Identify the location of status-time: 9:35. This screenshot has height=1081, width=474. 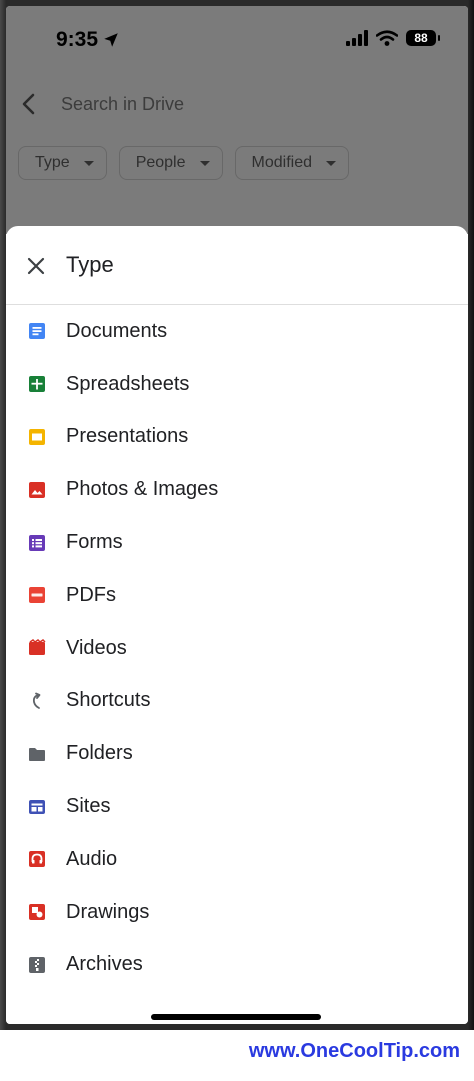
(88, 40).